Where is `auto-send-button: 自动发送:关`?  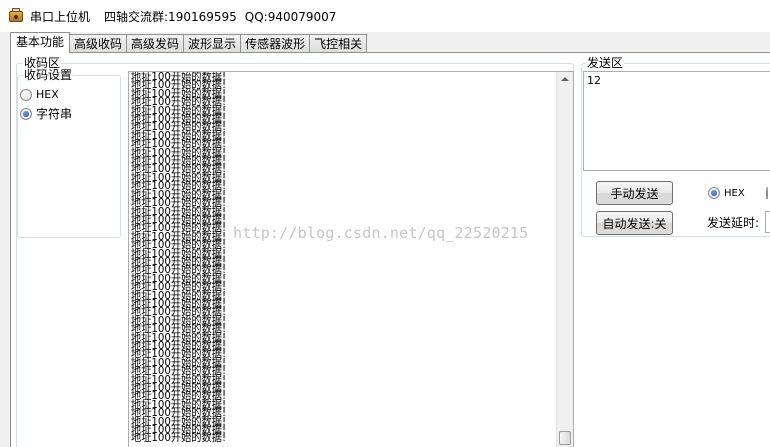 auto-send-button: 自动发送:关 is located at coordinates (634, 223).